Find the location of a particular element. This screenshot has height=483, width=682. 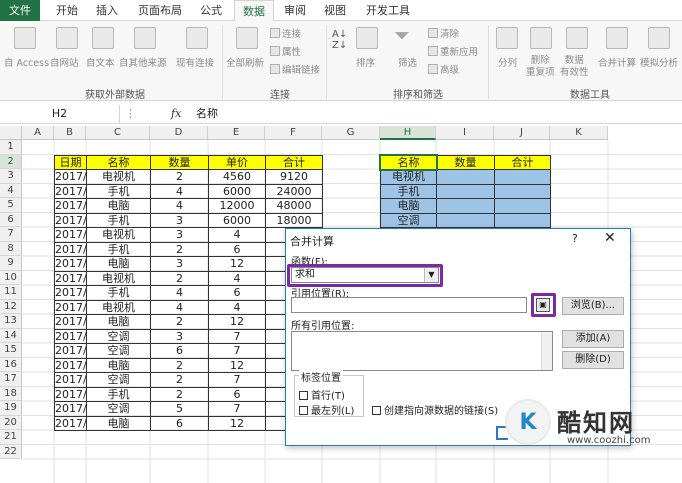

tab-file: 文件 is located at coordinates (20, 10).